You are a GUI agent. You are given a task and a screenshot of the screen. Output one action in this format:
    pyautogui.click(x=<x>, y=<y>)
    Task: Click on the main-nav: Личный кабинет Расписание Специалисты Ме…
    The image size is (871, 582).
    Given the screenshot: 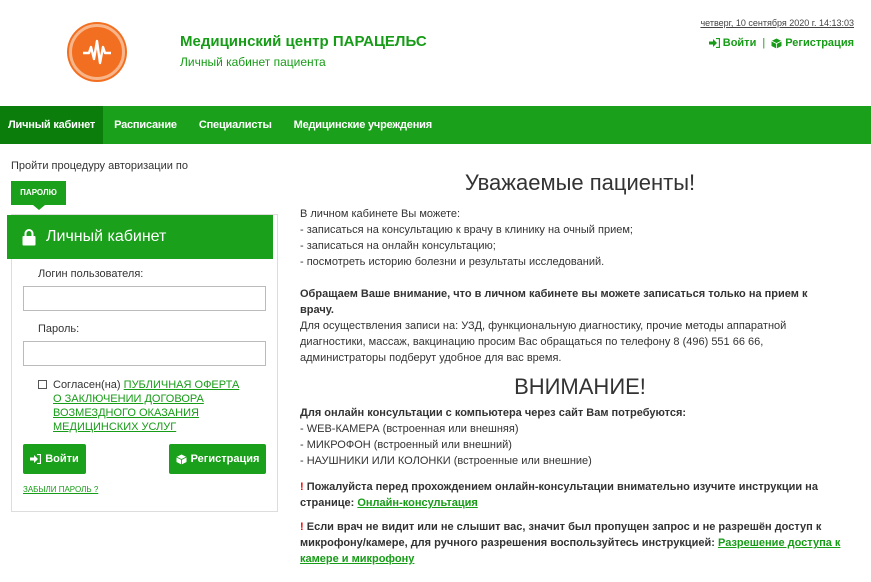 What is the action you would take?
    pyautogui.click(x=435, y=125)
    